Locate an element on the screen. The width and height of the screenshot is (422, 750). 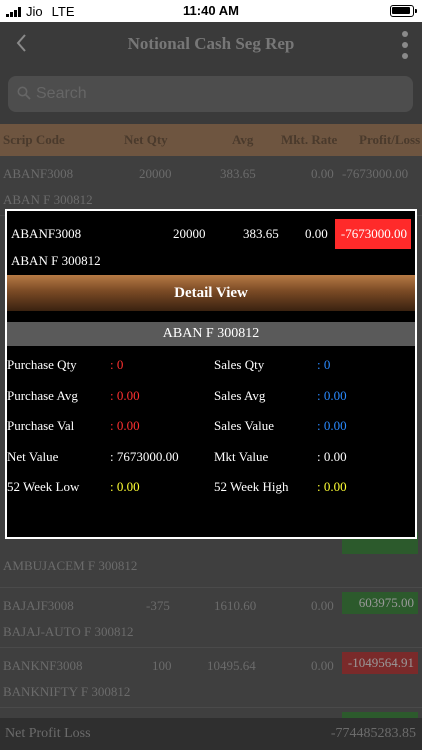
popup-qty: 20000 is located at coordinates (189, 233).